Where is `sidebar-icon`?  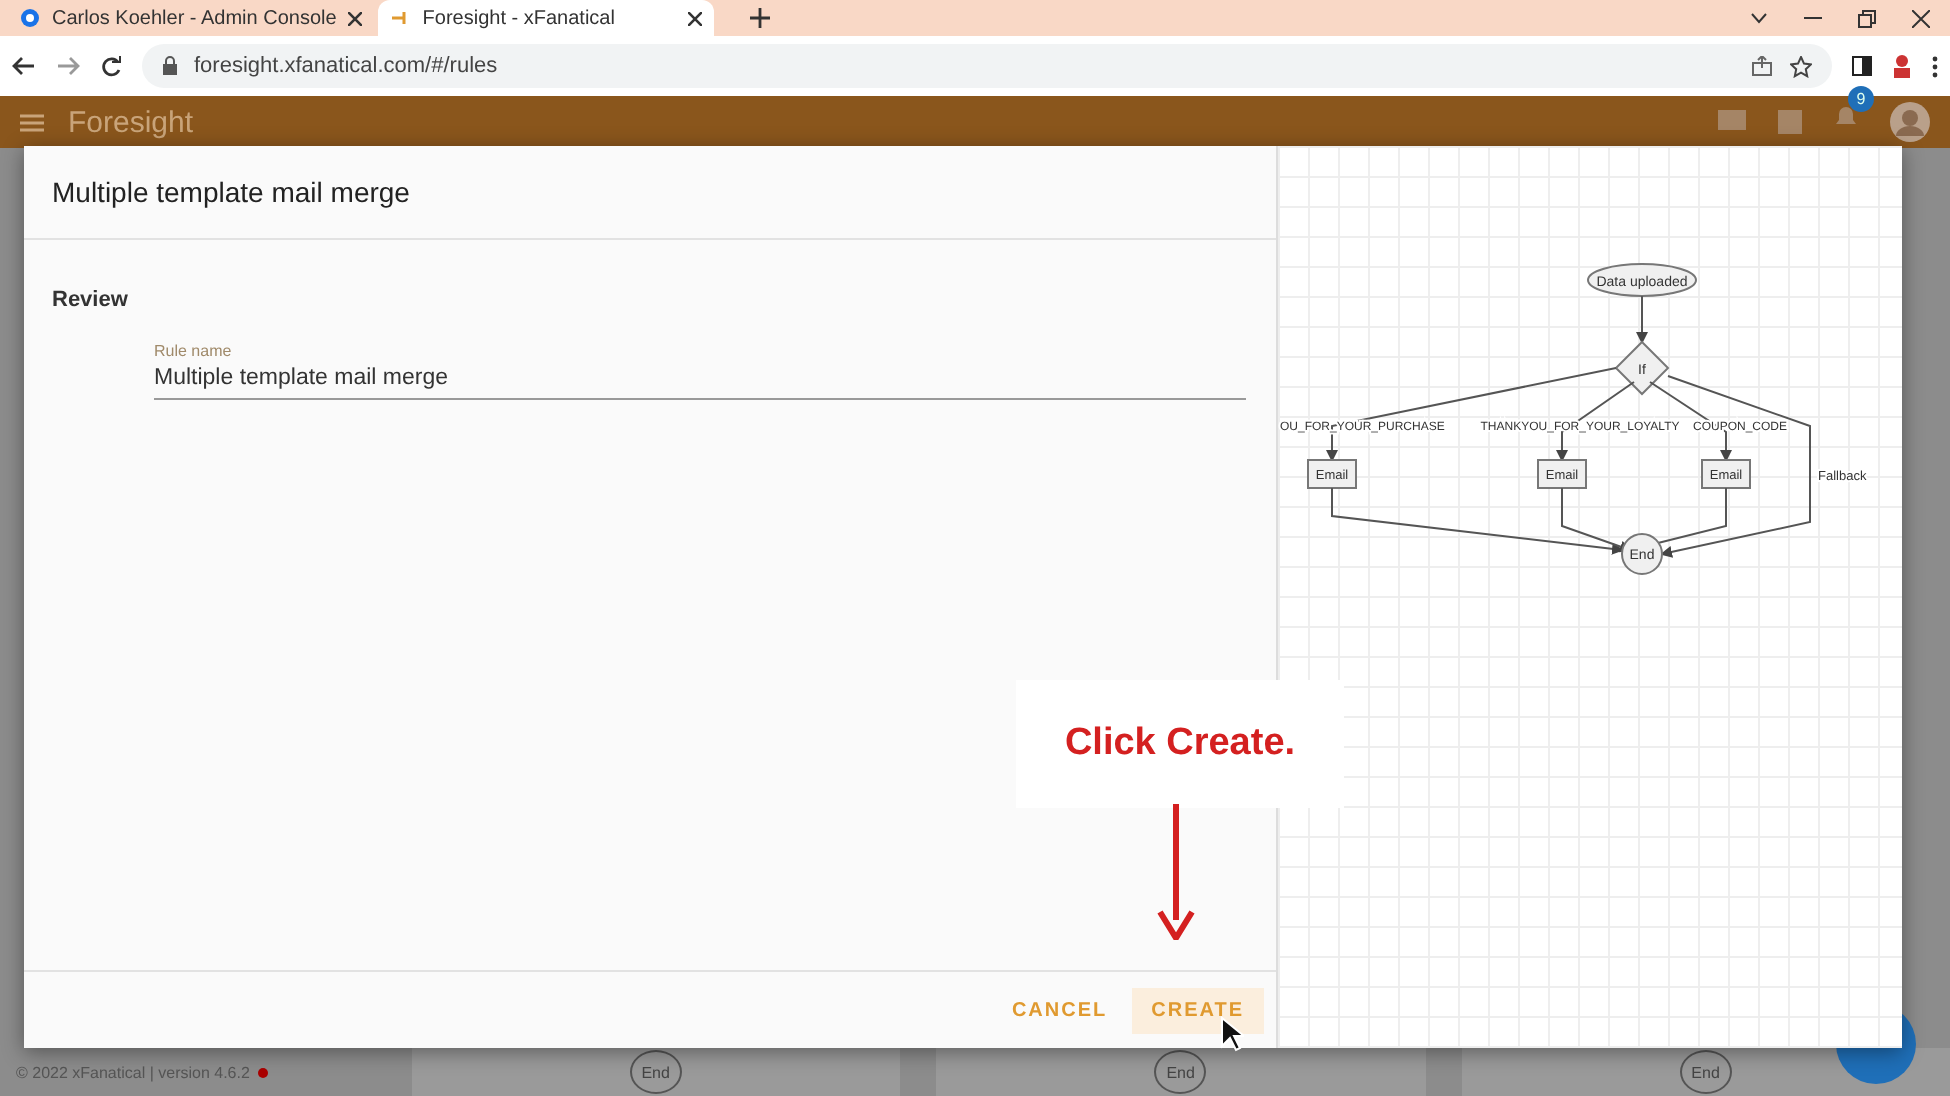
sidebar-icon is located at coordinates (1862, 66).